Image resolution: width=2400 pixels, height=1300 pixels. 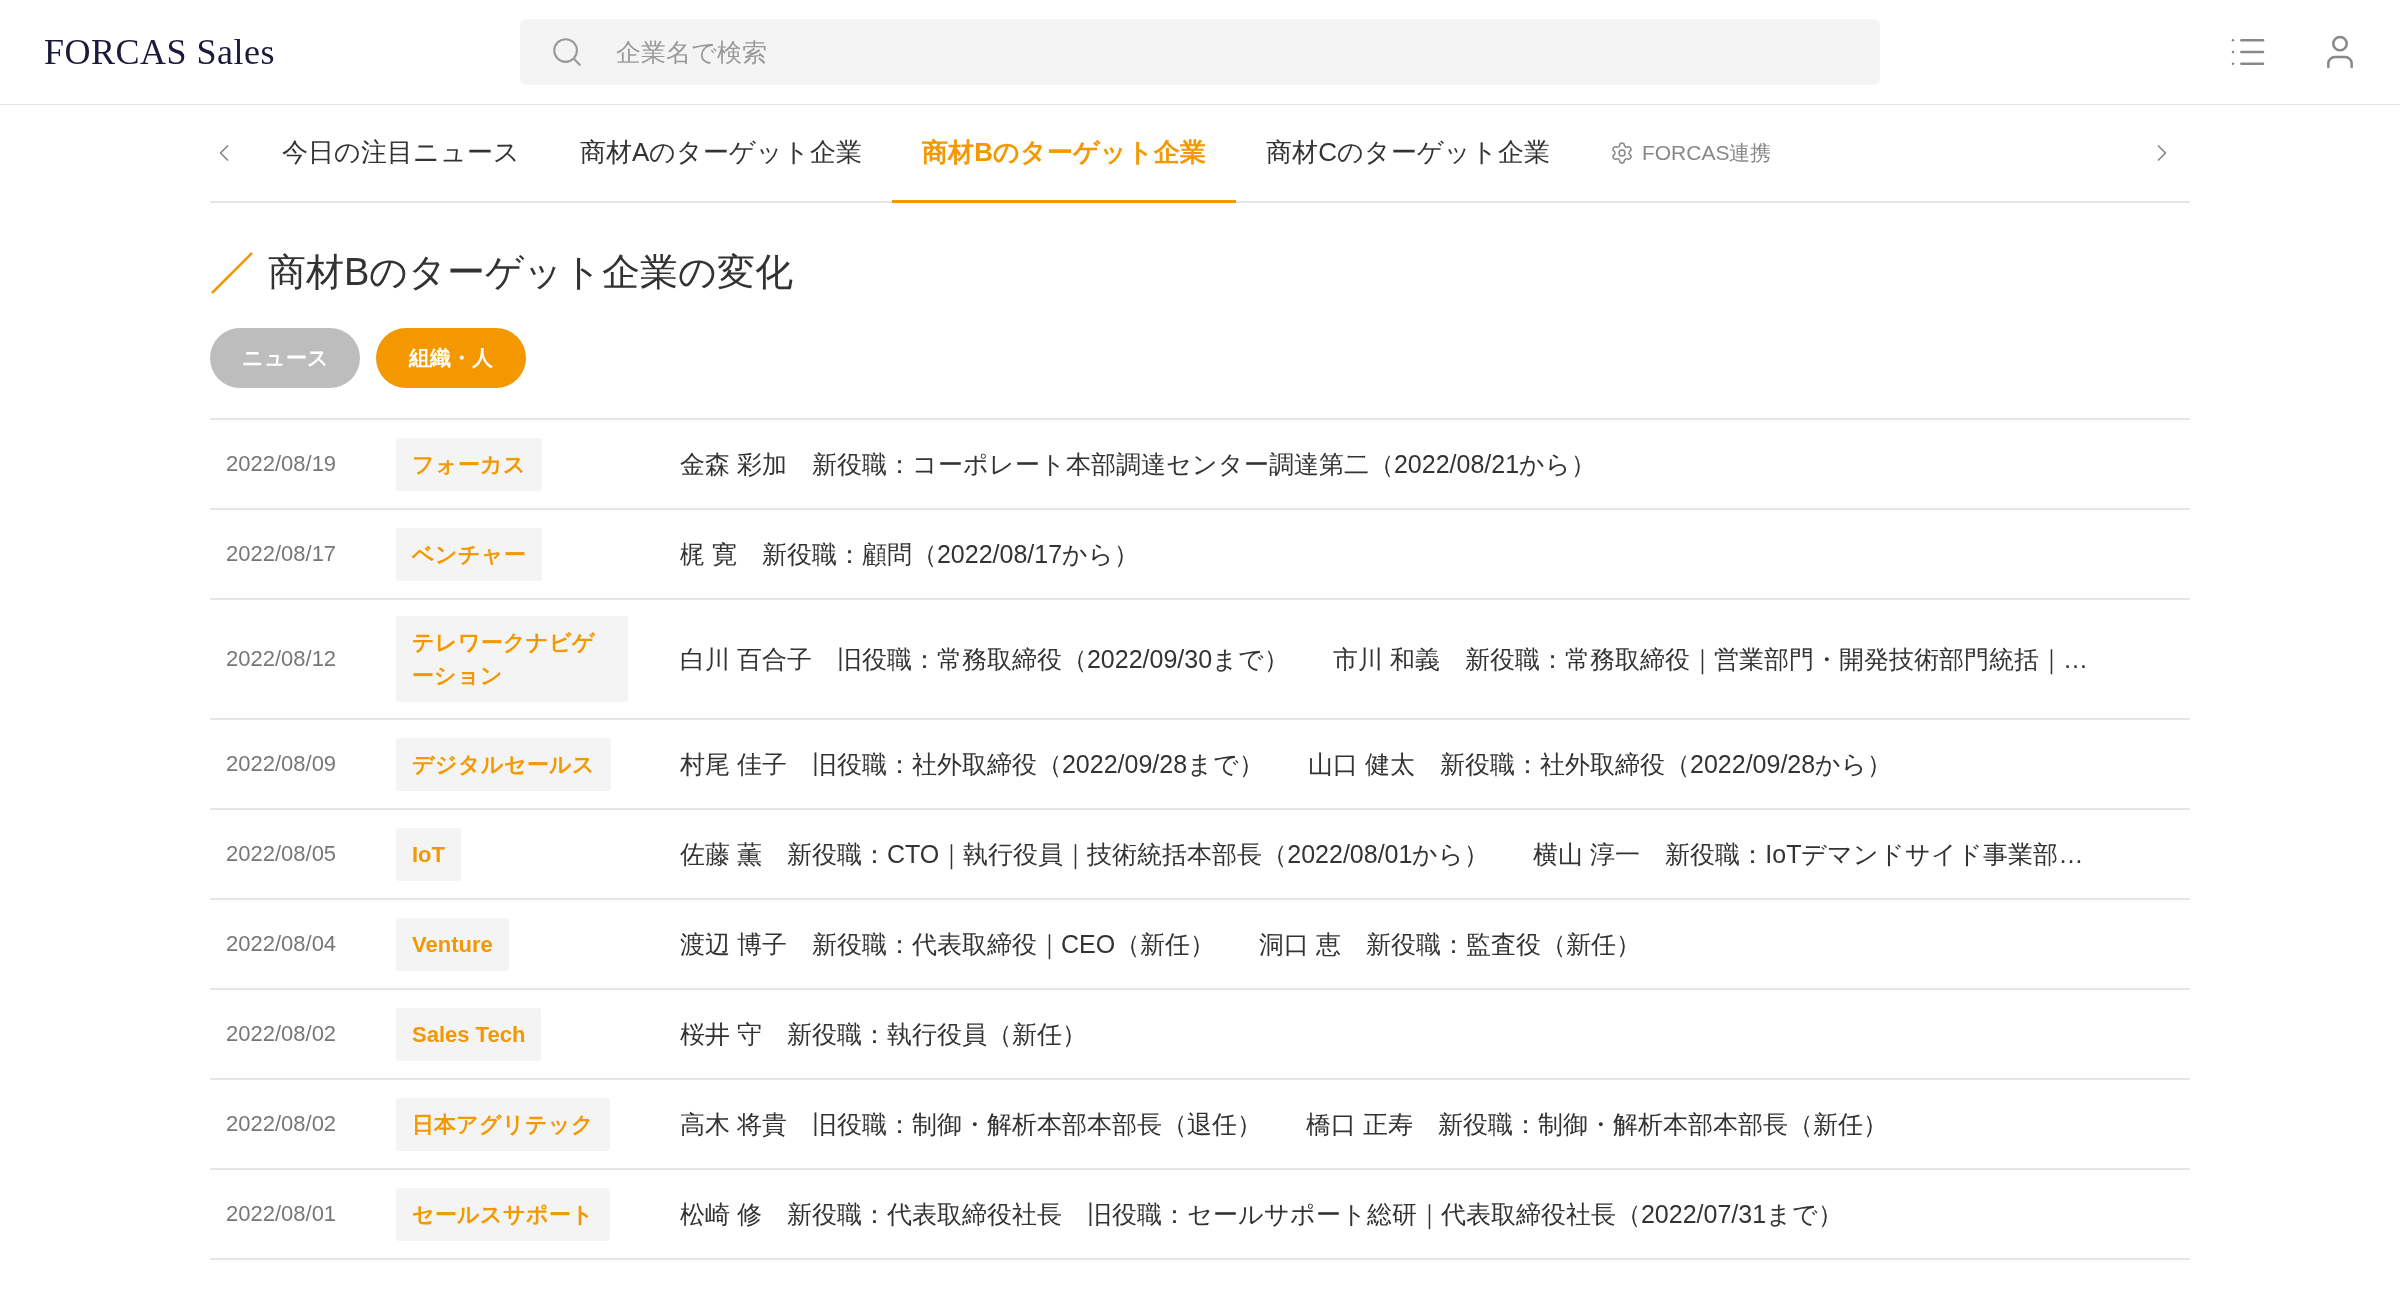 What do you see at coordinates (282, 1214) in the screenshot?
I see `date-text: 2022/08/01` at bounding box center [282, 1214].